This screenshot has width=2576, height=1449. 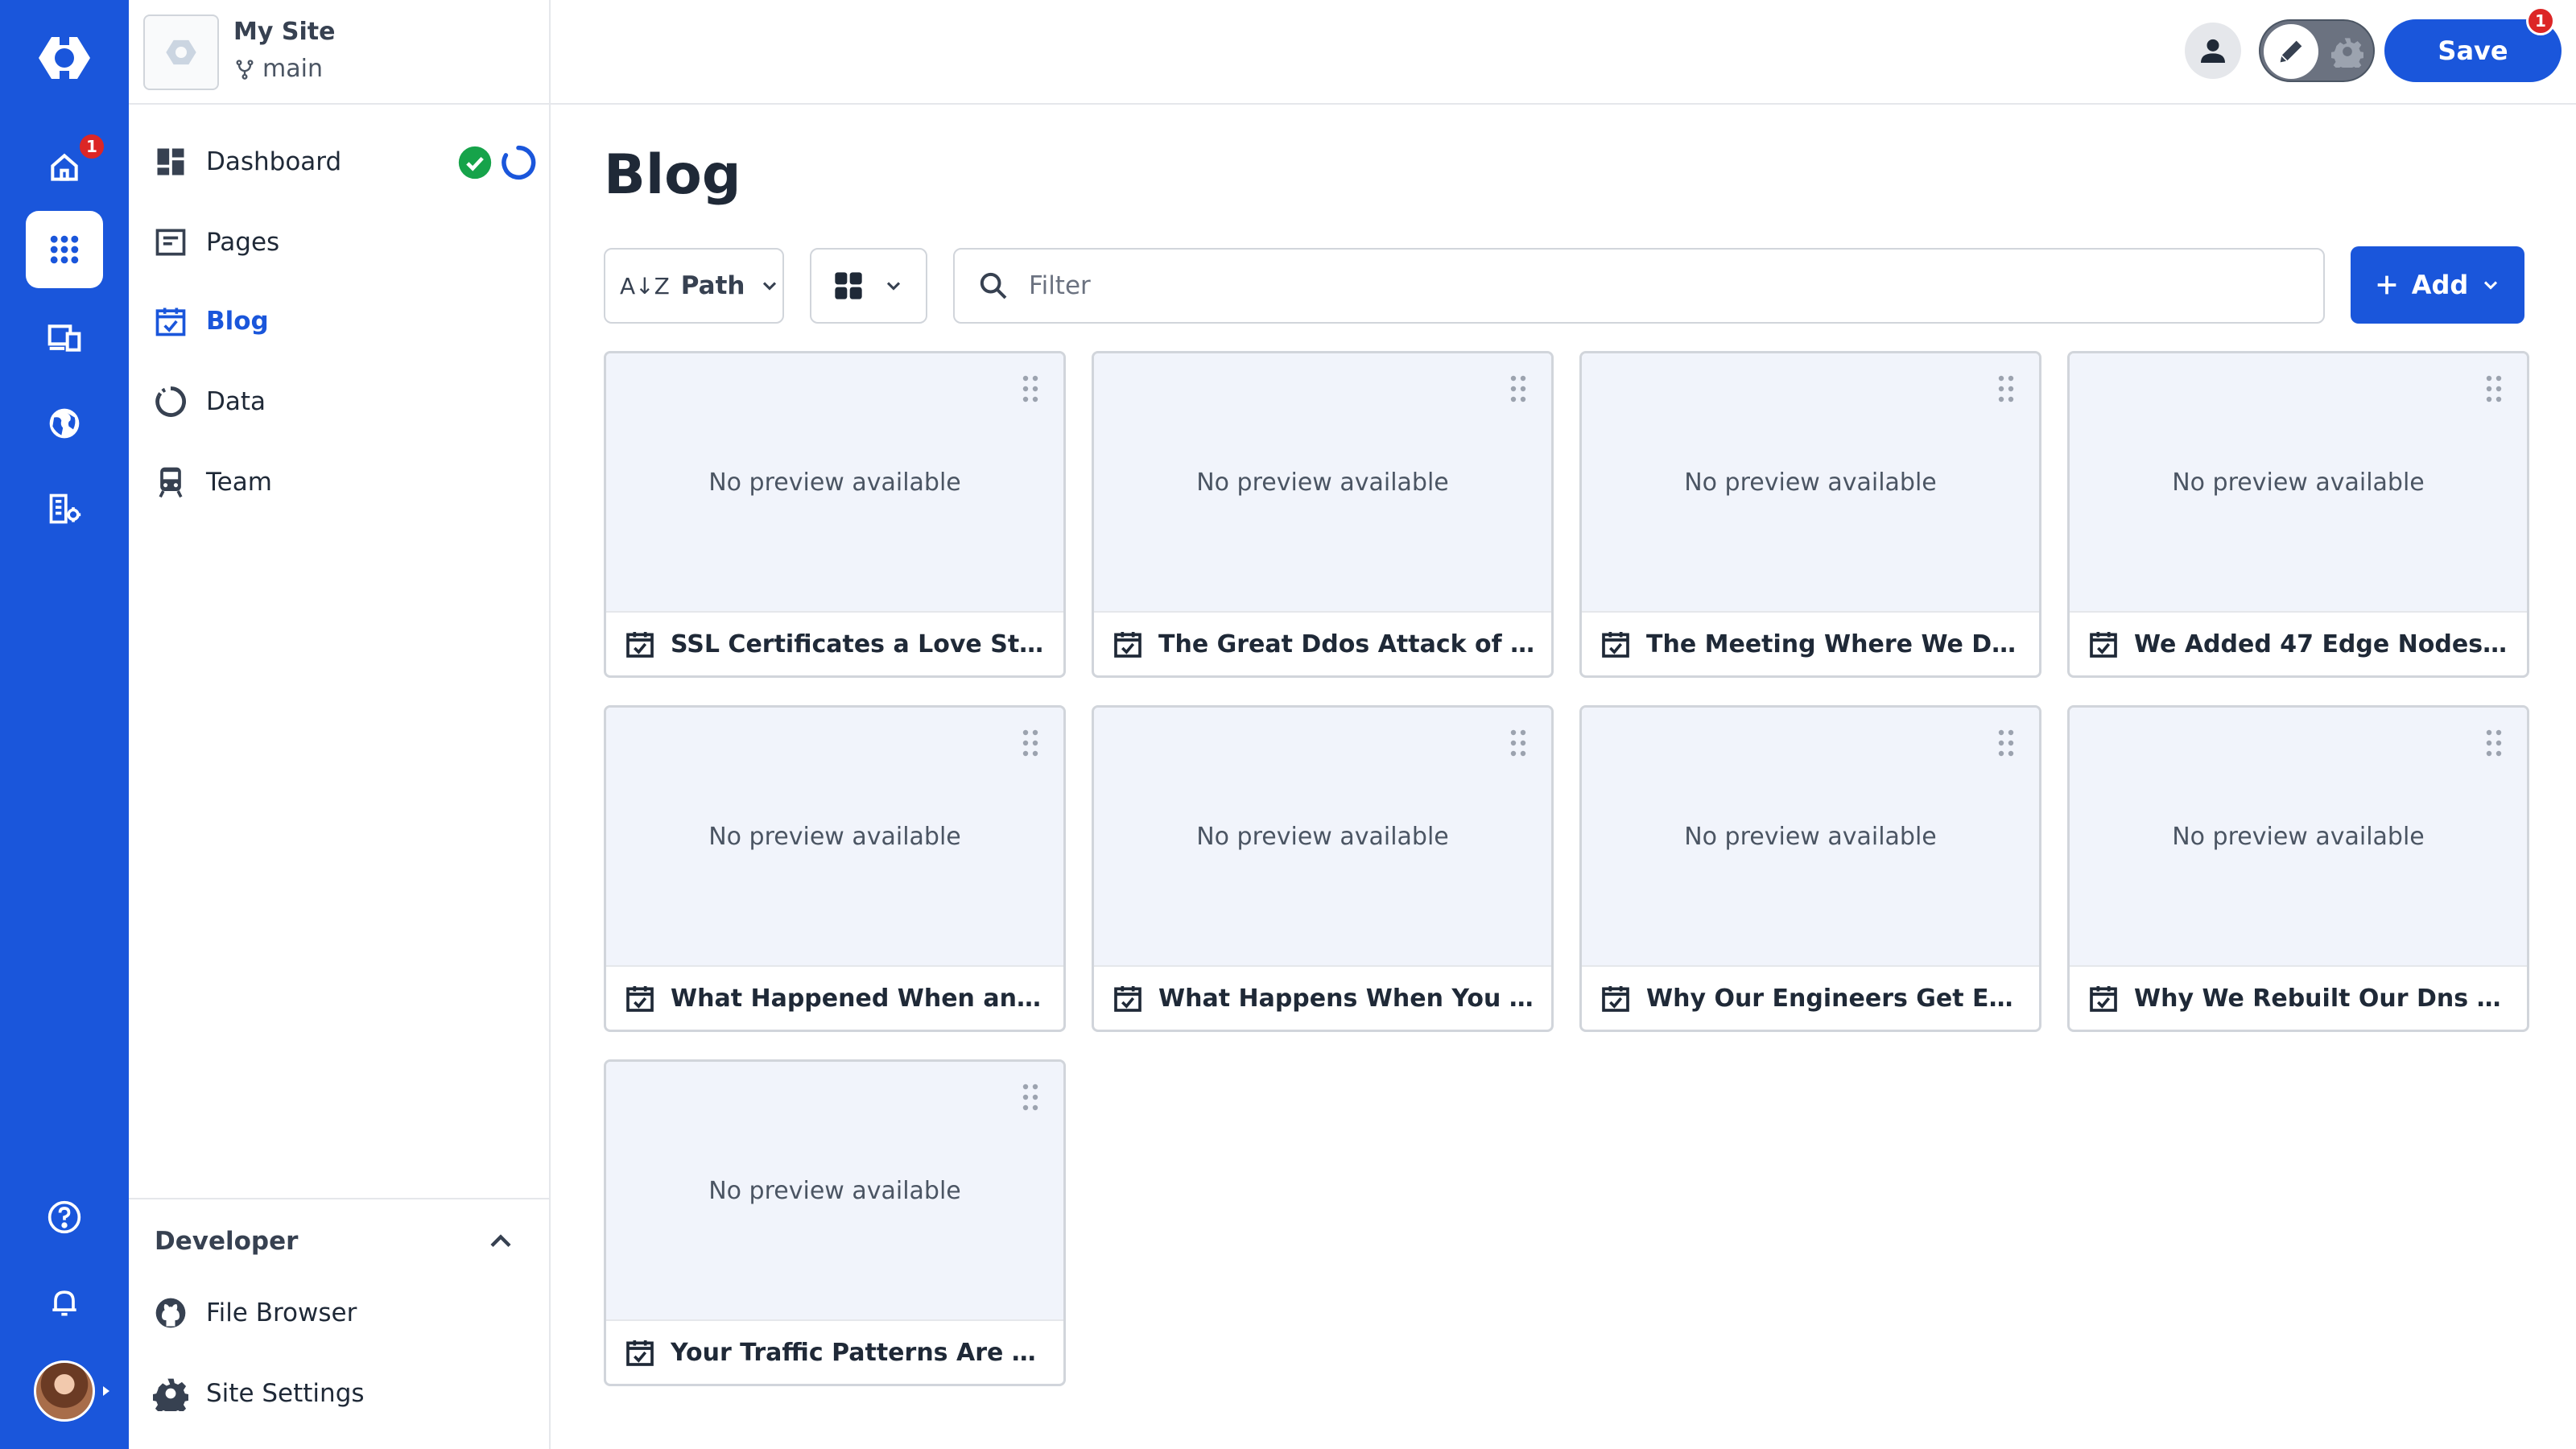 I want to click on sidebar-item-file-browser: File Browser, so click(x=342, y=1313).